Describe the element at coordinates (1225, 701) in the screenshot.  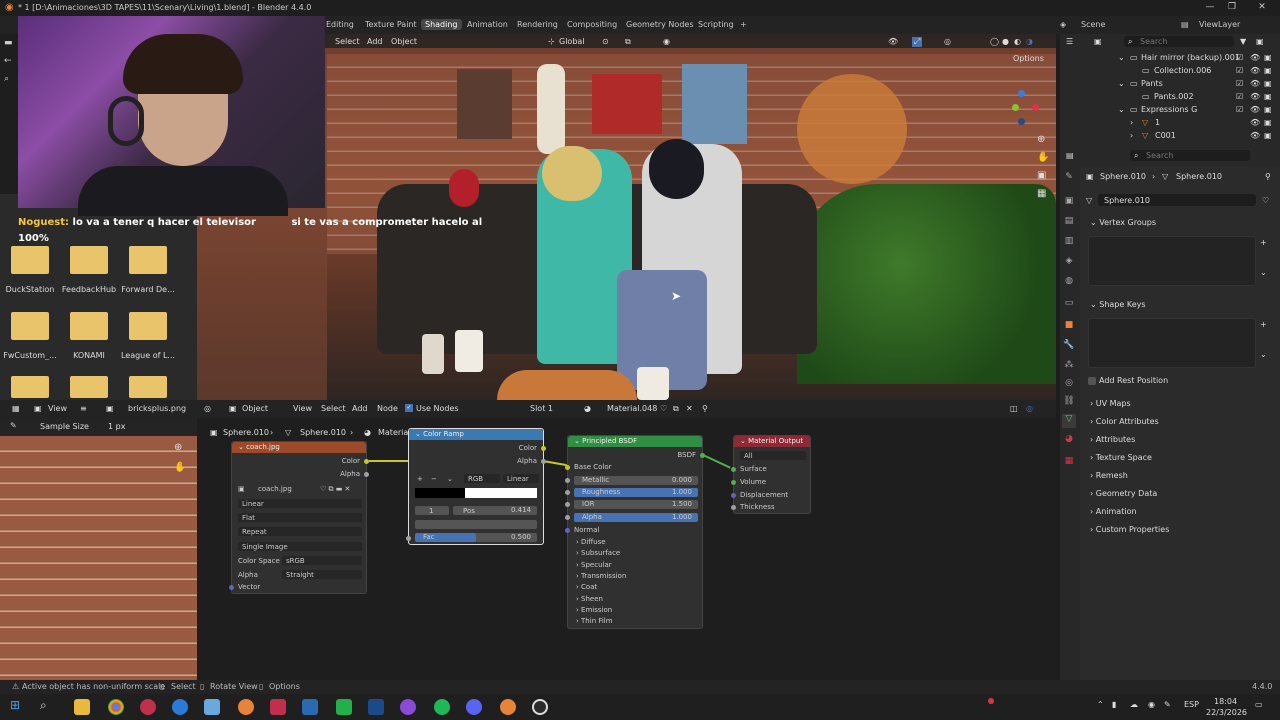
I see `clock-time: 18:04` at that location.